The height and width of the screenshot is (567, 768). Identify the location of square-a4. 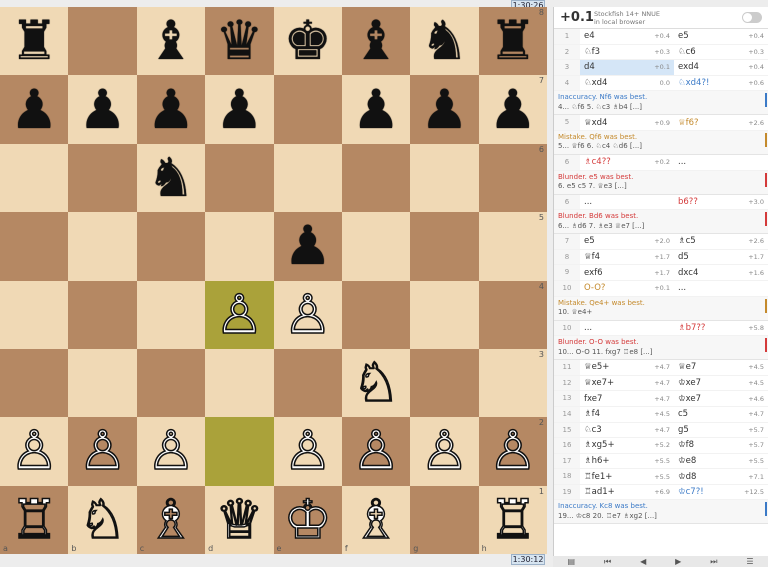
(34, 314).